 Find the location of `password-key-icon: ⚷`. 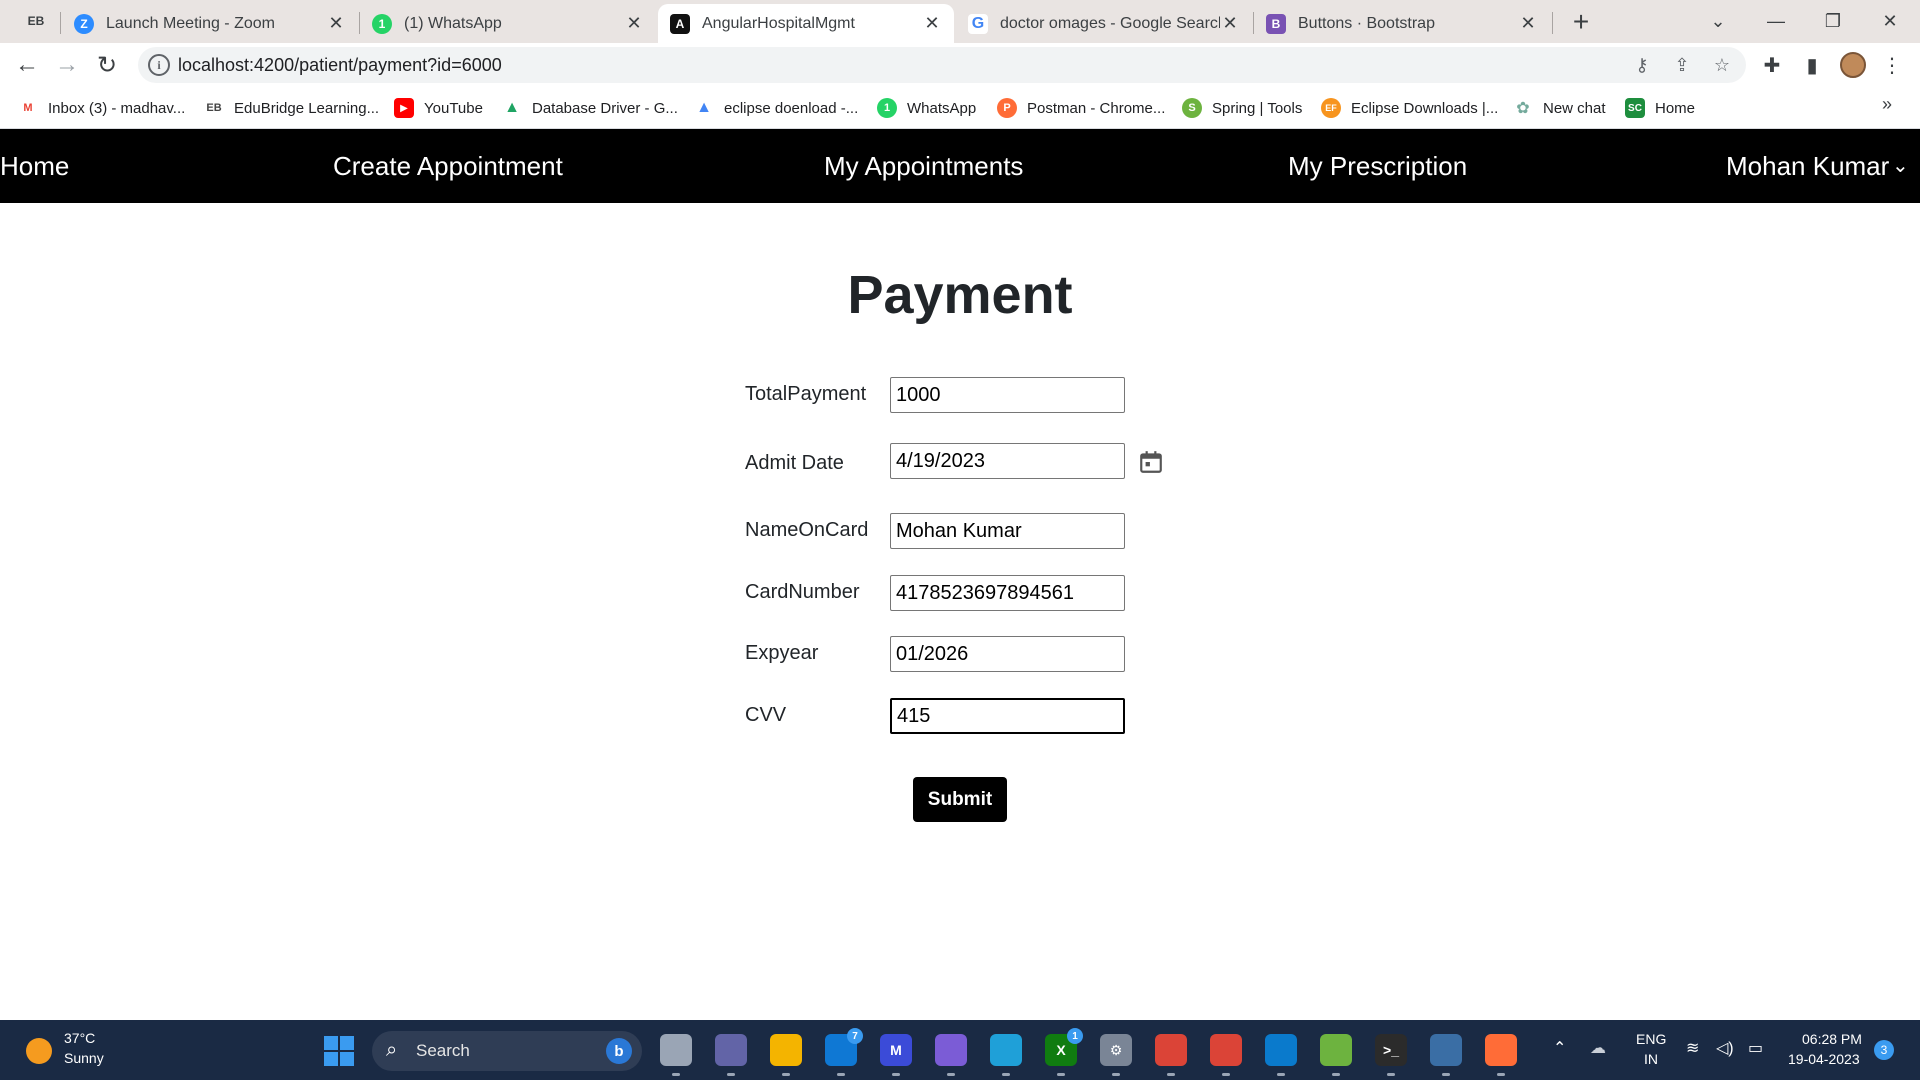

password-key-icon: ⚷ is located at coordinates (1642, 65).